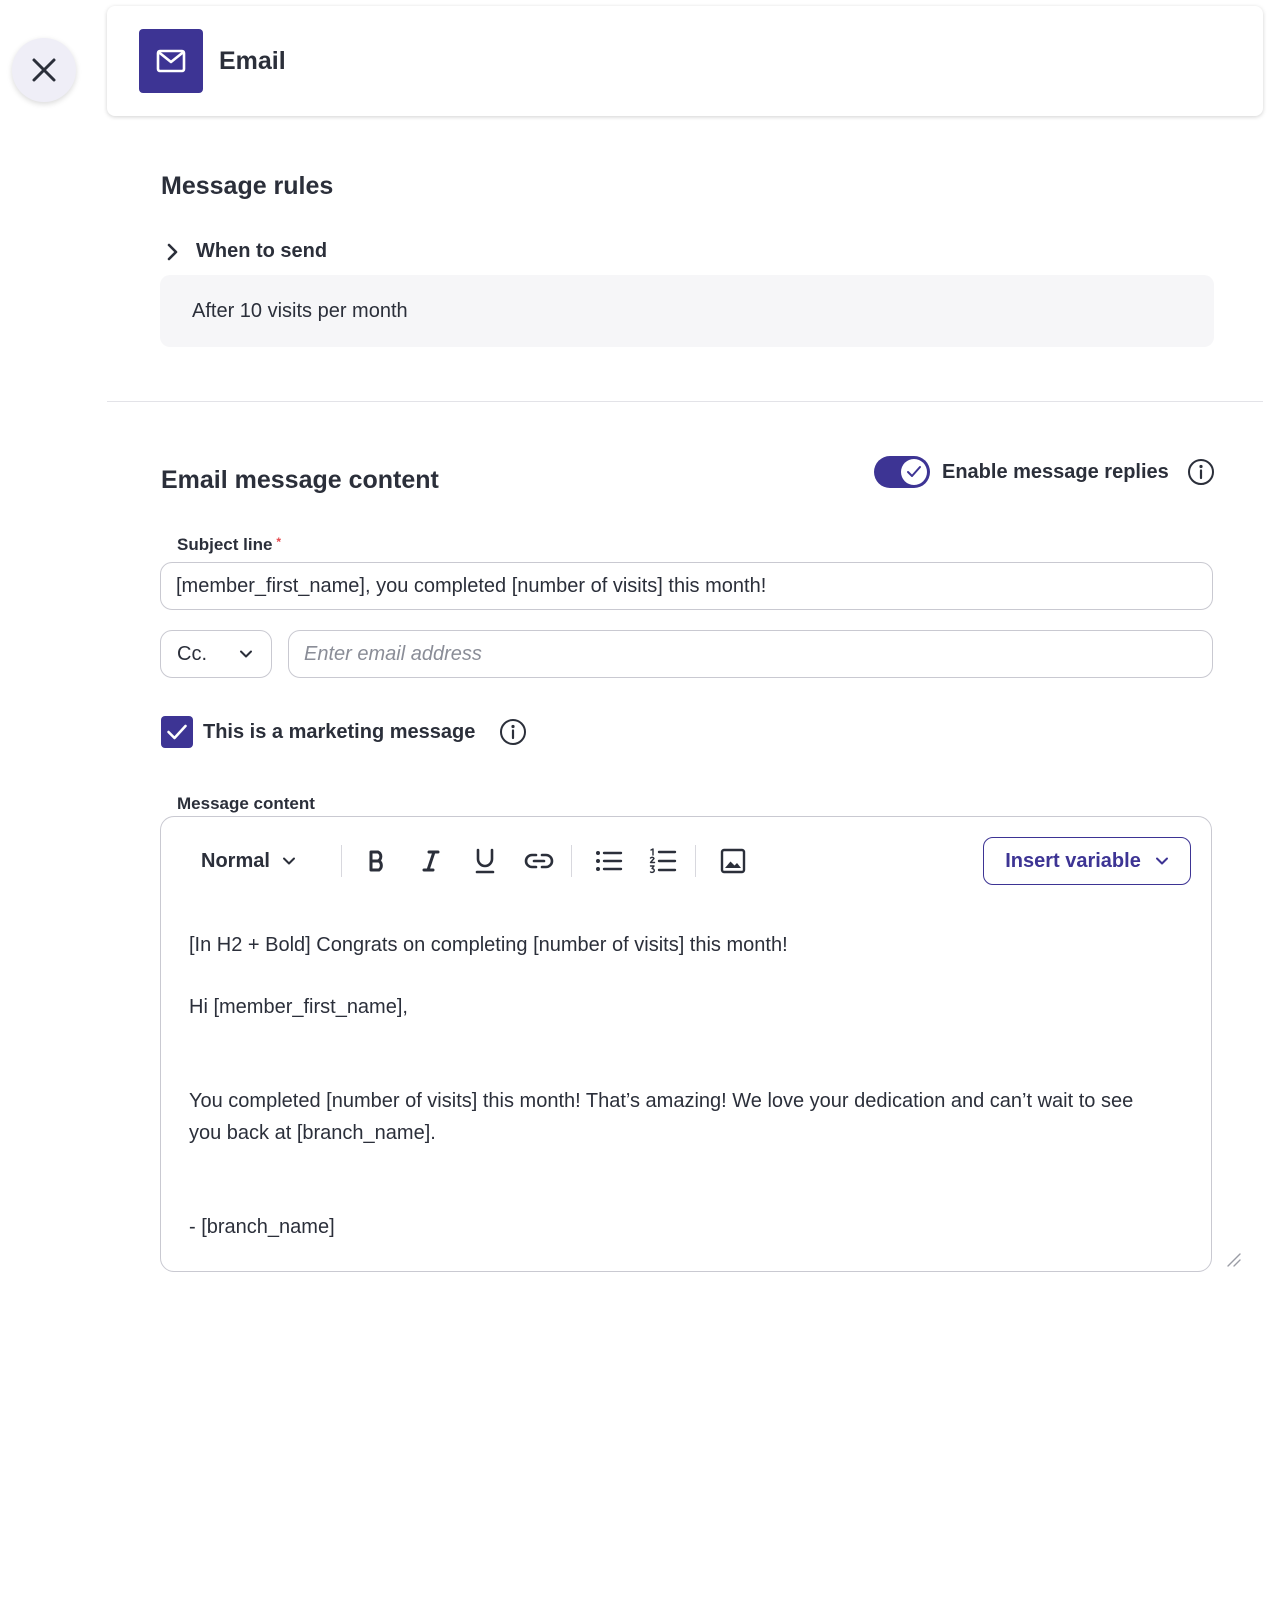 This screenshot has height=1600, width=1273. Describe the element at coordinates (686, 586) in the screenshot. I see `subject-line-input` at that location.